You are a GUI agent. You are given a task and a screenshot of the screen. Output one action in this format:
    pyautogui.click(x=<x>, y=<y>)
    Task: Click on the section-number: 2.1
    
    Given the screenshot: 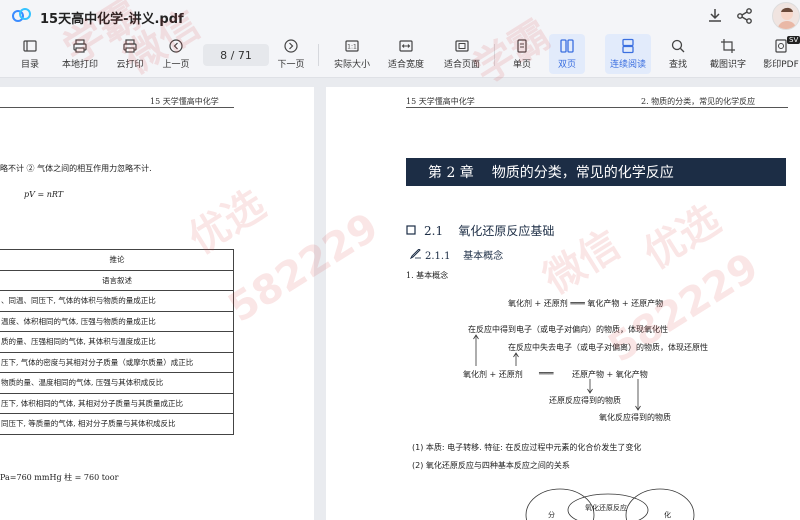 What is the action you would take?
    pyautogui.click(x=434, y=231)
    